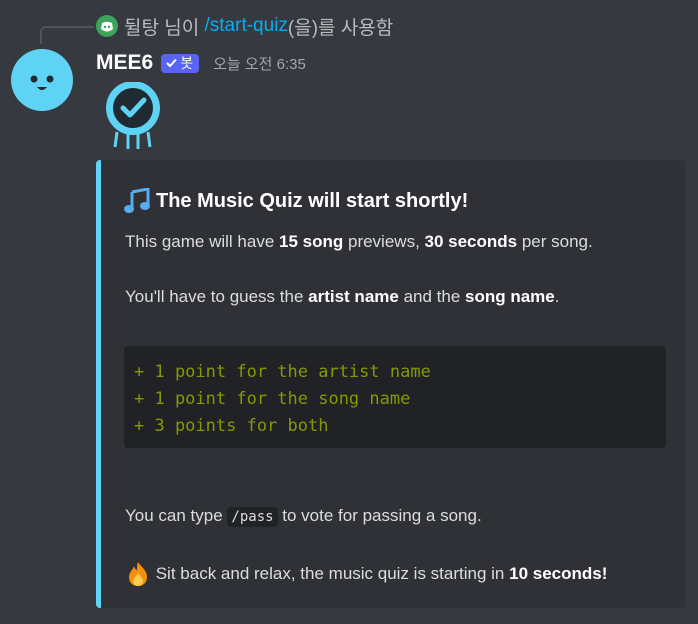 Image resolution: width=698 pixels, height=624 pixels. I want to click on countdown-seconds: 10 seconds!, so click(558, 573).